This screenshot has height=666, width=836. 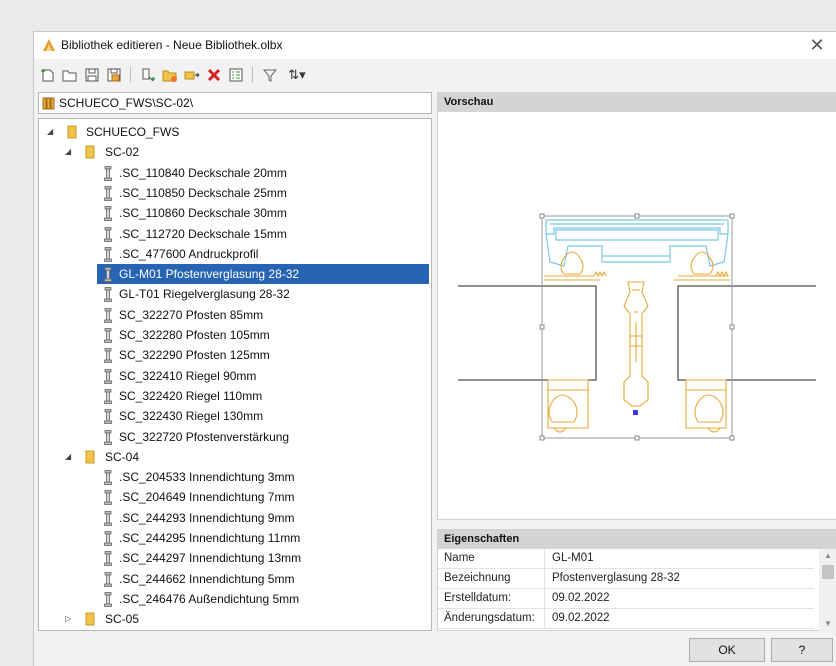 What do you see at coordinates (727, 650) in the screenshot?
I see `ok-button: OK` at bounding box center [727, 650].